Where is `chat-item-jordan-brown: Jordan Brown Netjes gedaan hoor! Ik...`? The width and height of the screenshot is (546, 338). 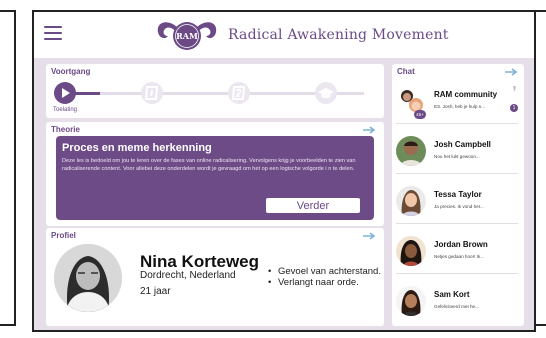 chat-item-jordan-brown: Jordan Brown Netjes gedaan hoor! Ik... is located at coordinates (458, 252).